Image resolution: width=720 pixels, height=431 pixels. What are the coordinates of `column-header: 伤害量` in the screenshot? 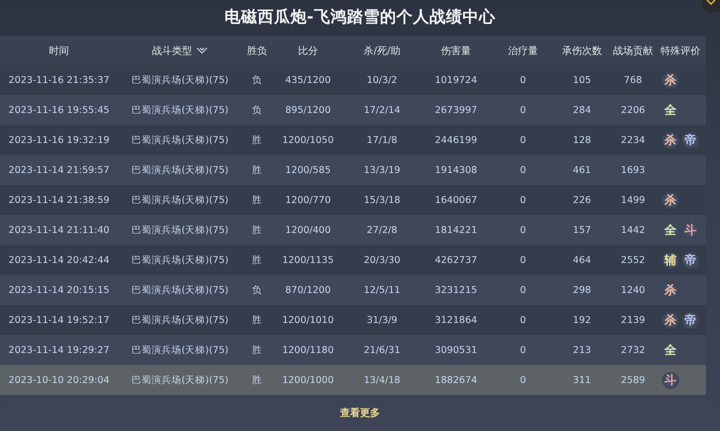 It's located at (456, 51).